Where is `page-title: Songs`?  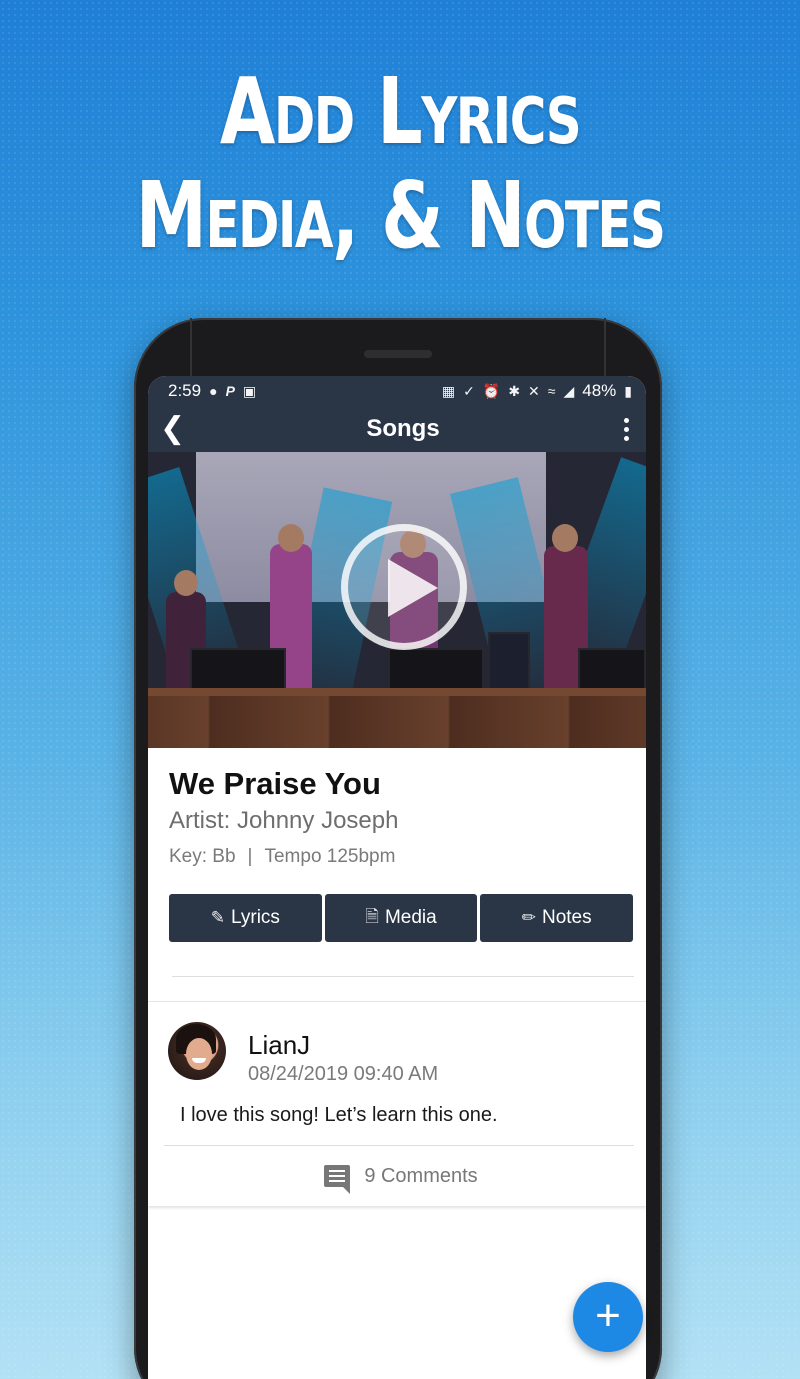
page-title: Songs is located at coordinates (403, 428).